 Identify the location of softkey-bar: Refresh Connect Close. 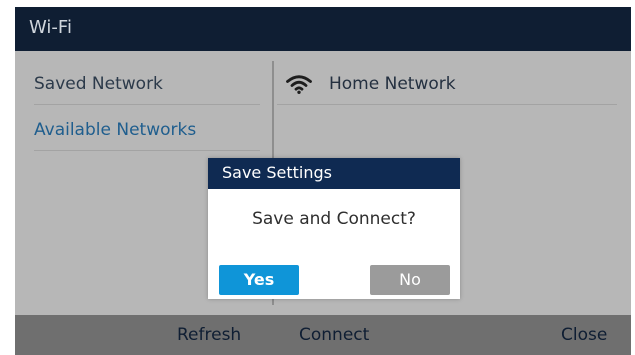
(323, 335).